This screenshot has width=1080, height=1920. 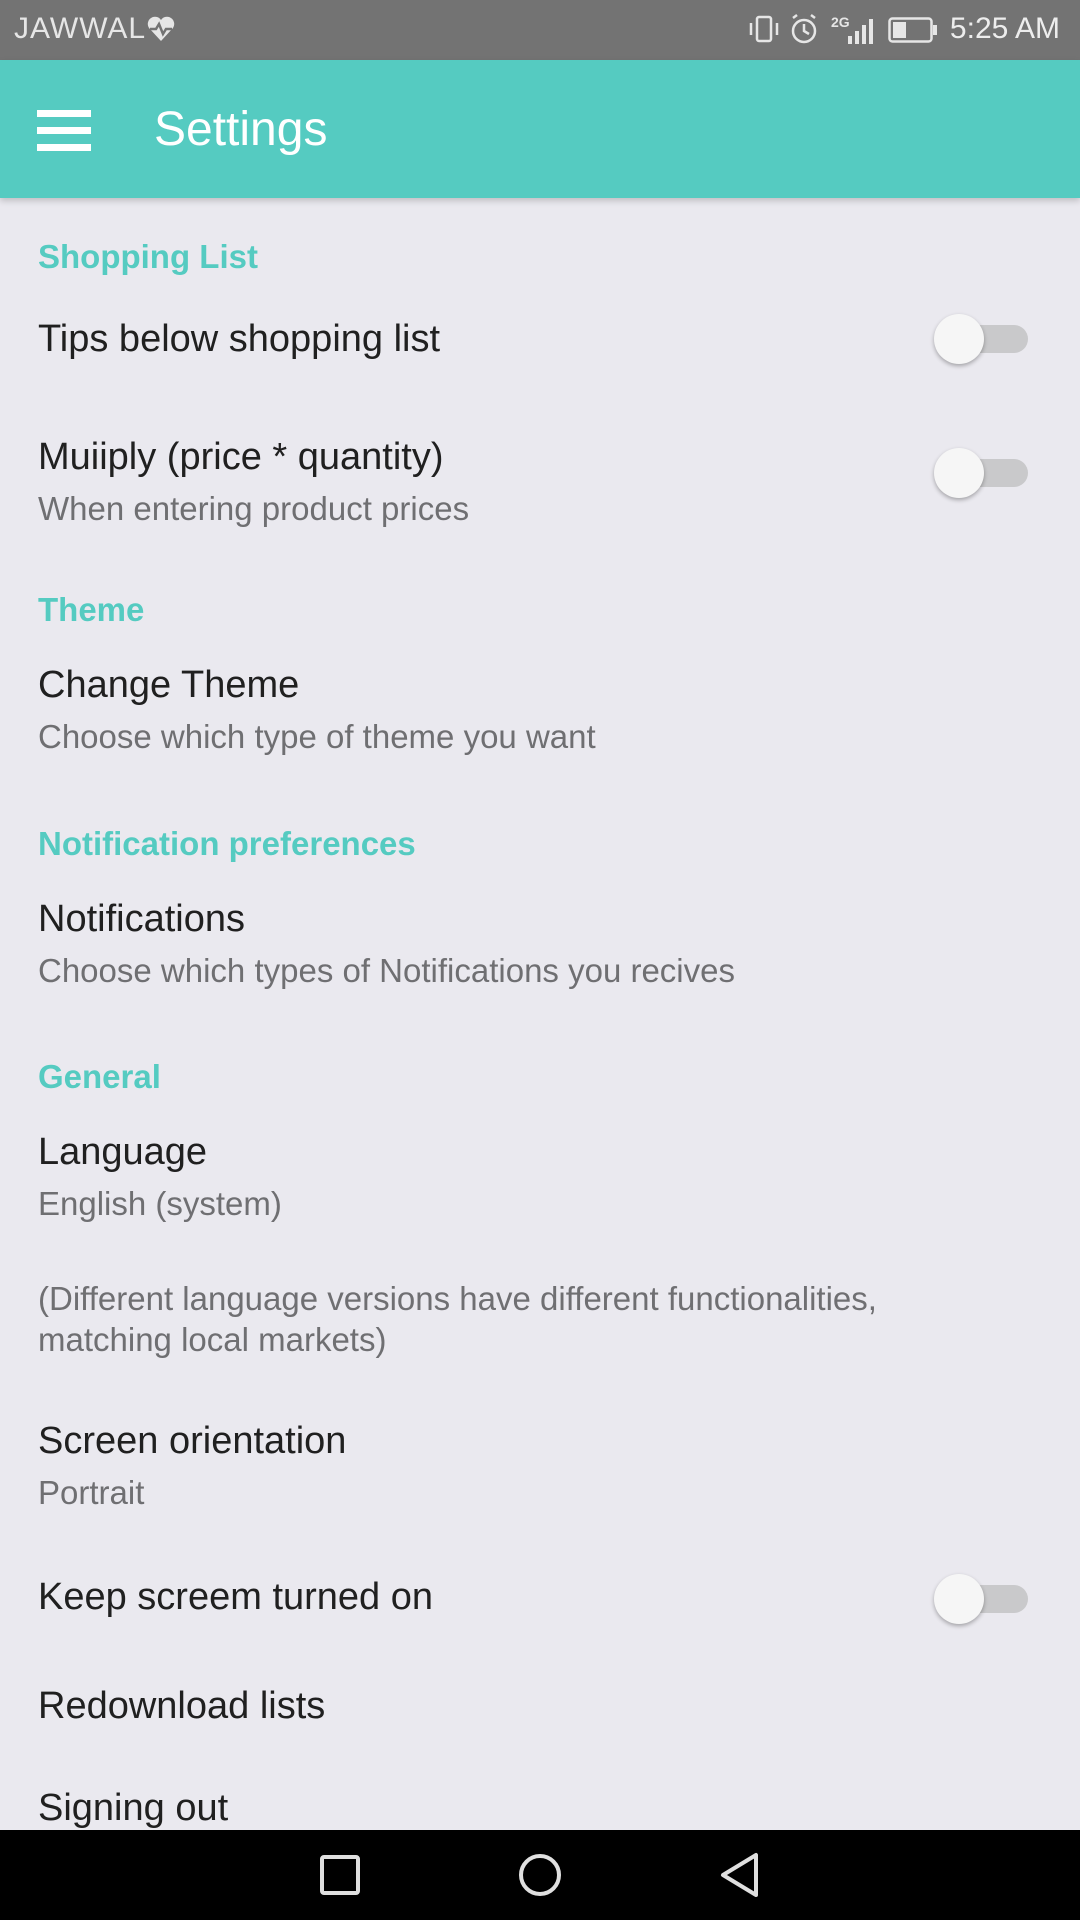 I want to click on home-icon, so click(x=540, y=1875).